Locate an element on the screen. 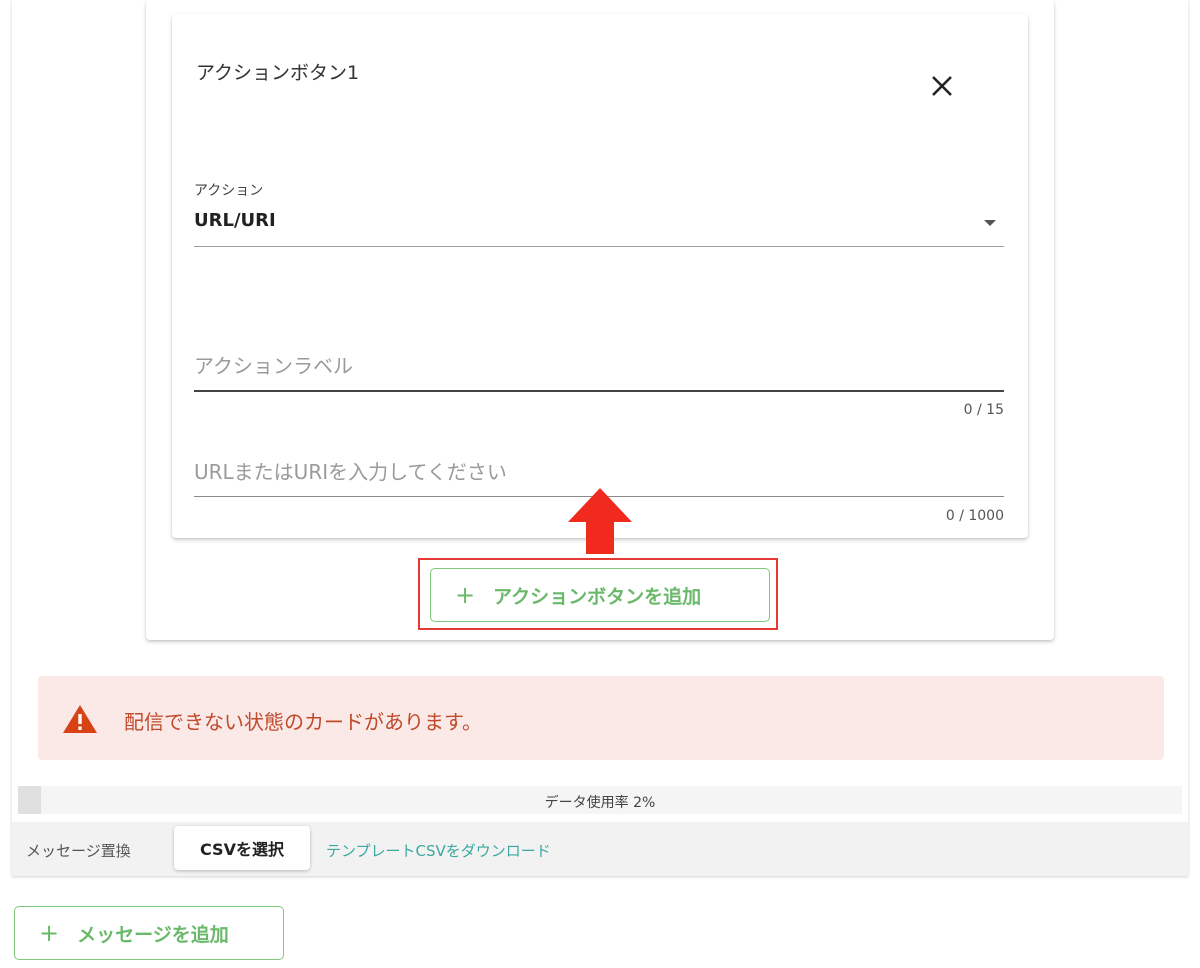 The height and width of the screenshot is (968, 1200). add-message-button: + メッセージを追加 is located at coordinates (149, 933).